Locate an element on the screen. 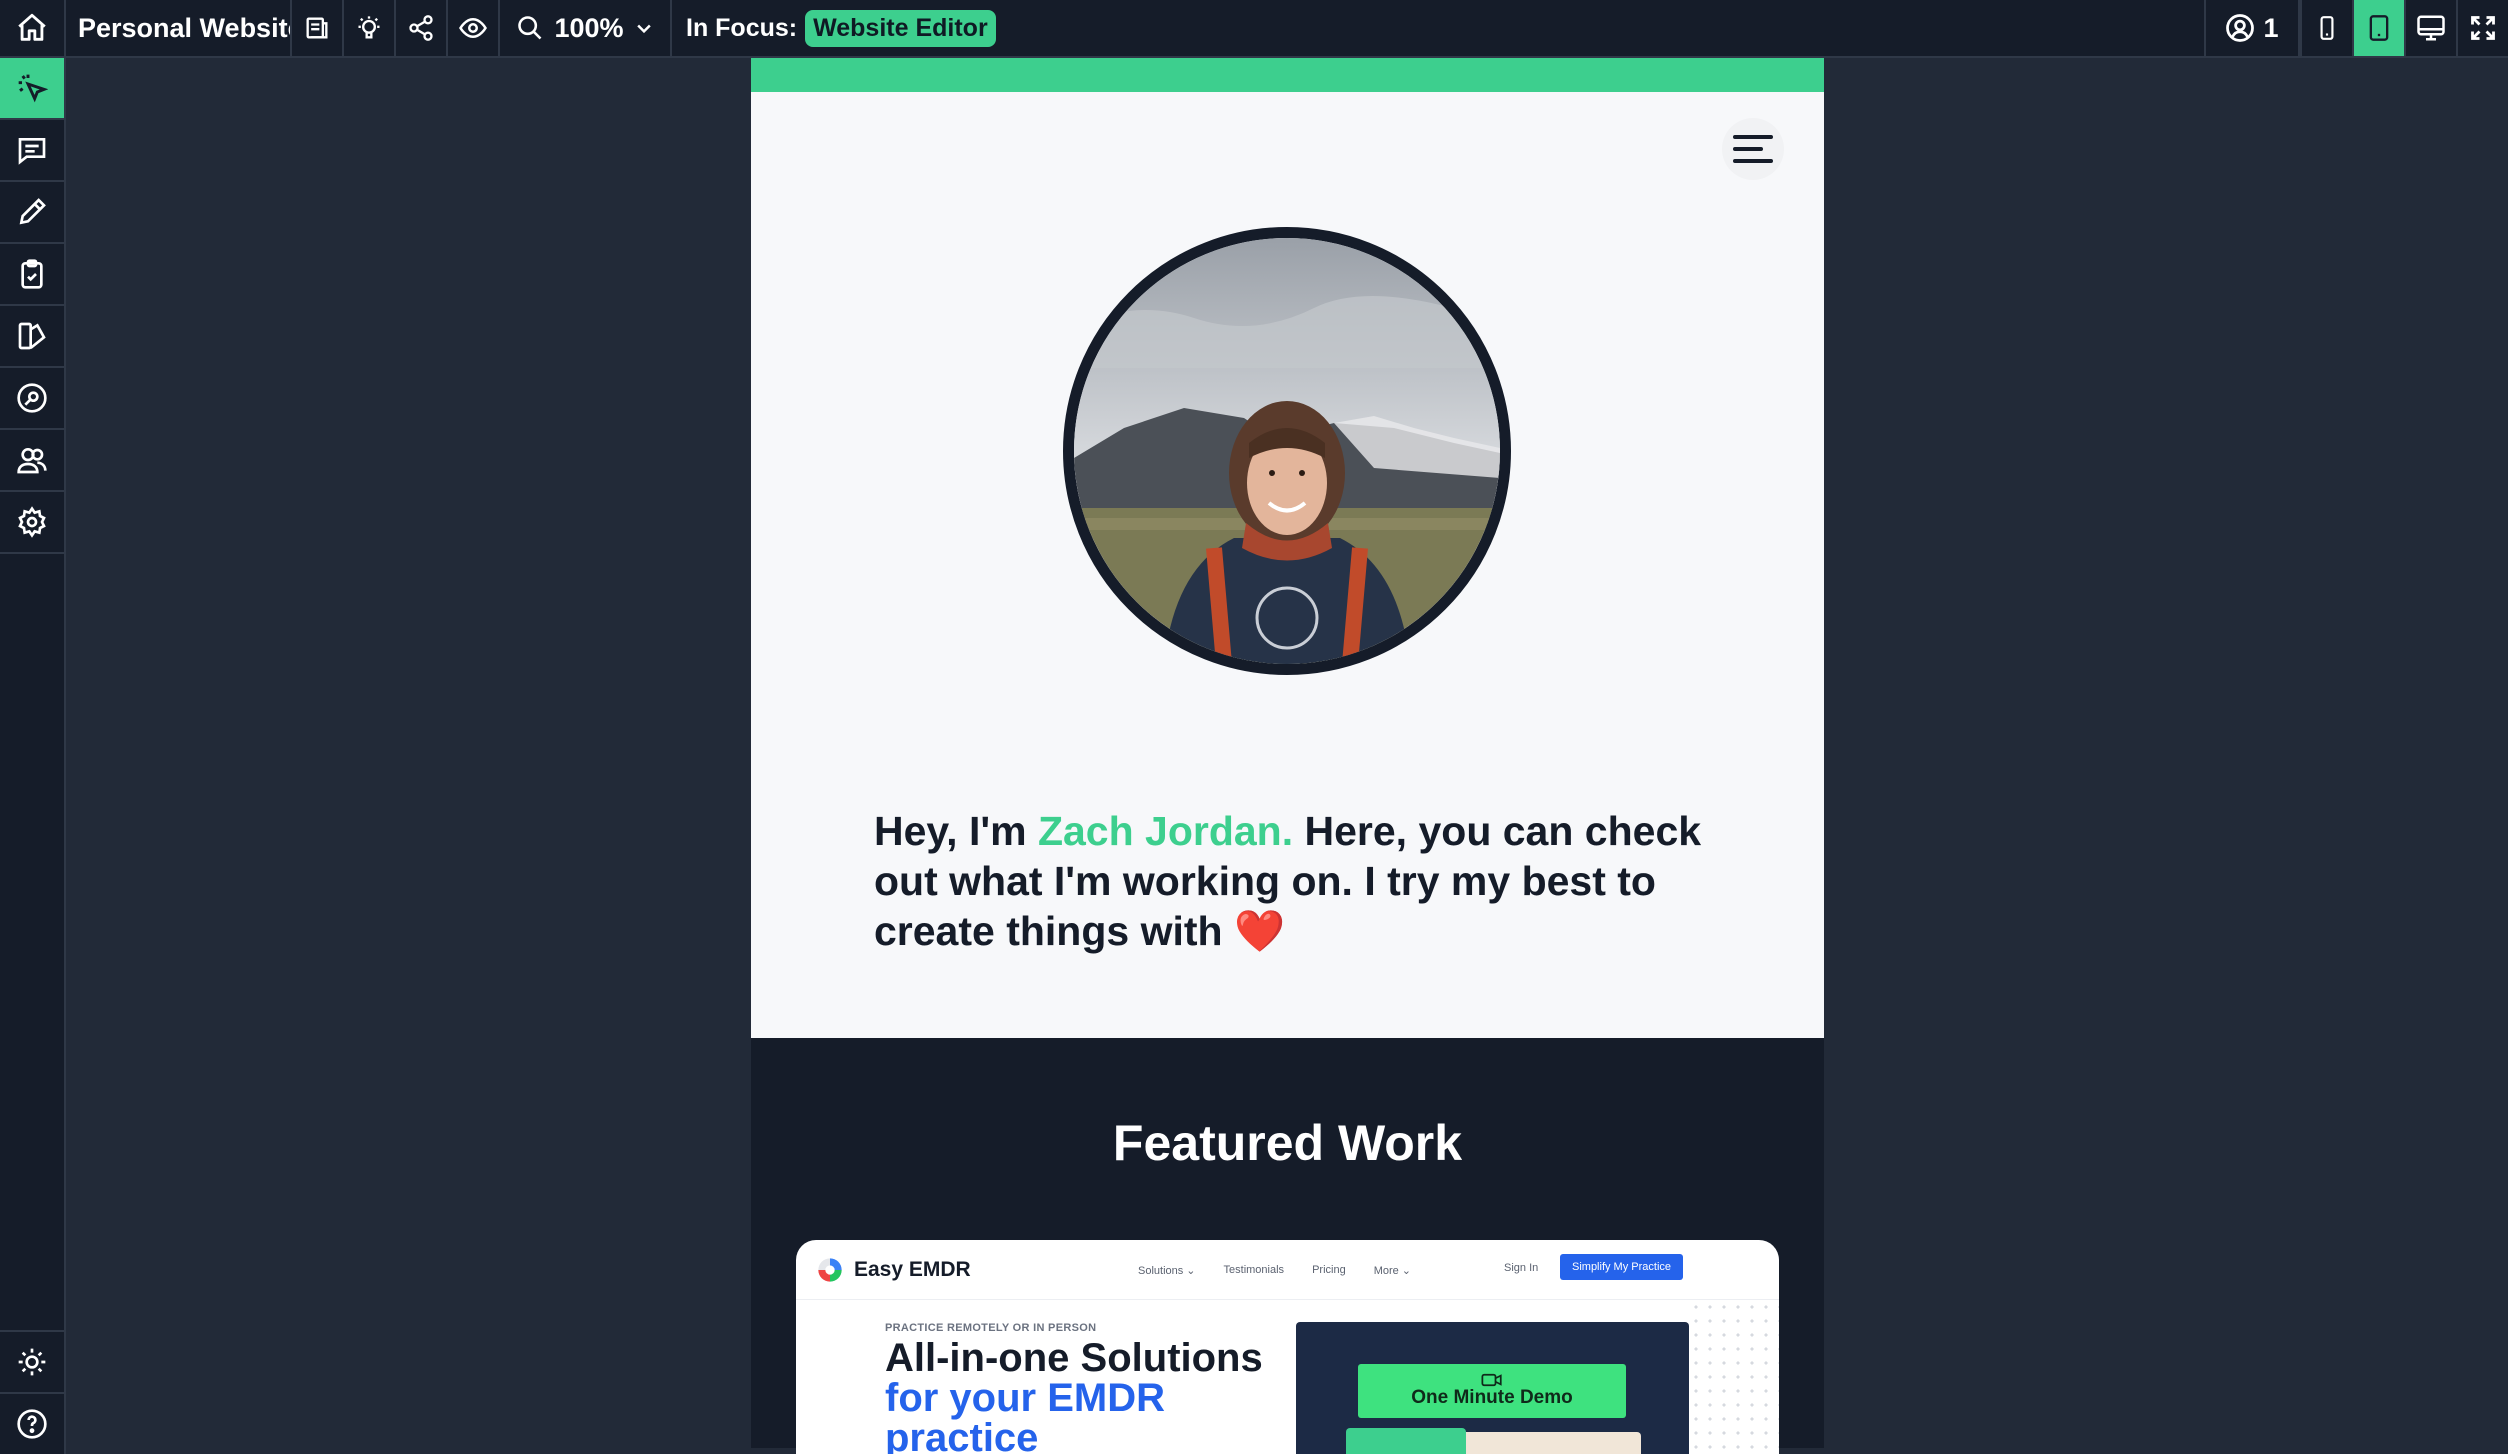 The image size is (2508, 1454). sidebar-item-select is located at coordinates (32, 89).